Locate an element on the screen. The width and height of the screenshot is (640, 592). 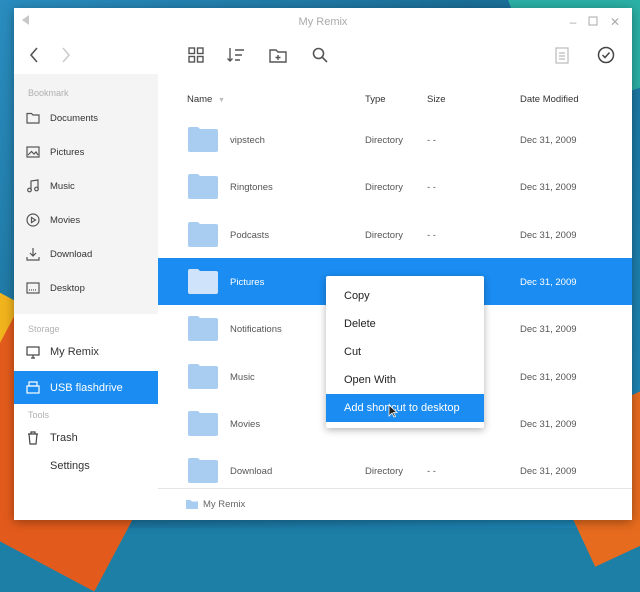
file-name: Music is located at coordinates (242, 377).